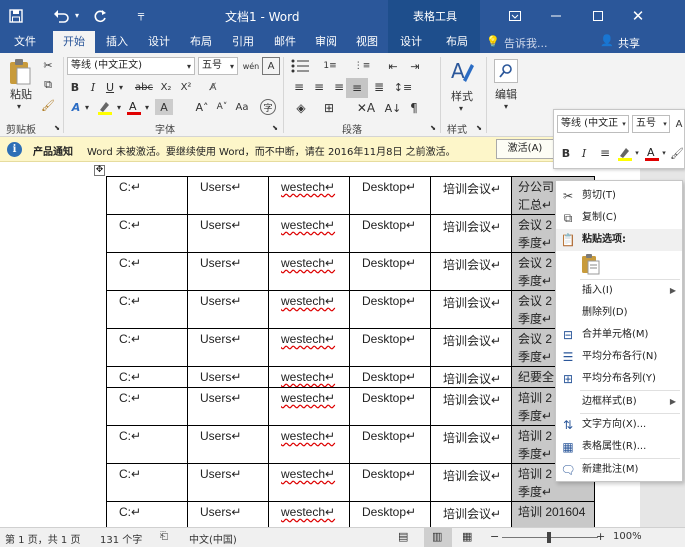 The width and height of the screenshot is (685, 547). I want to click on menu-item-new-comment: 🗨 新建批注(M), so click(619, 470).